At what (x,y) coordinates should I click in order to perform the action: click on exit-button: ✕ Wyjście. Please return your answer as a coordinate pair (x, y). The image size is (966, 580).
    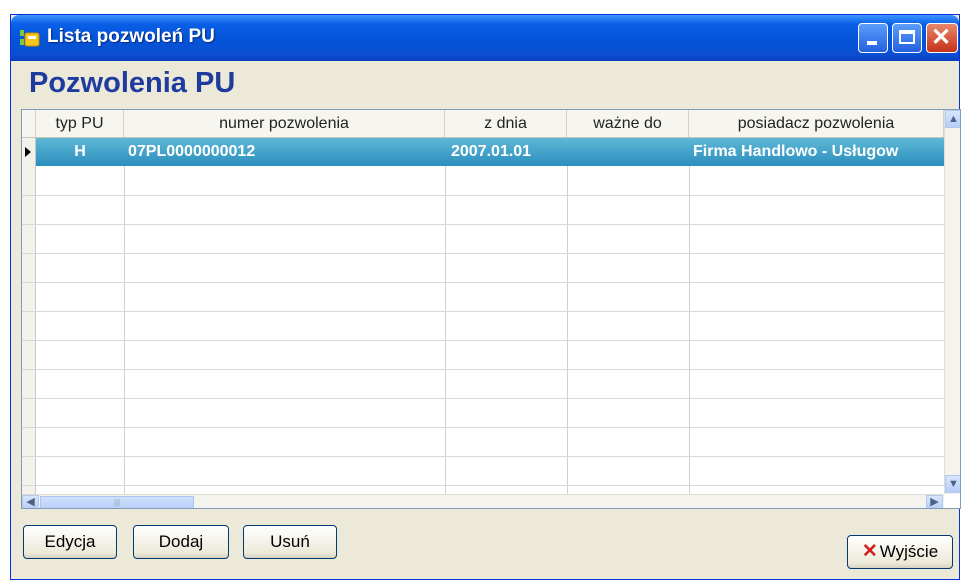
    Looking at the image, I should click on (900, 552).